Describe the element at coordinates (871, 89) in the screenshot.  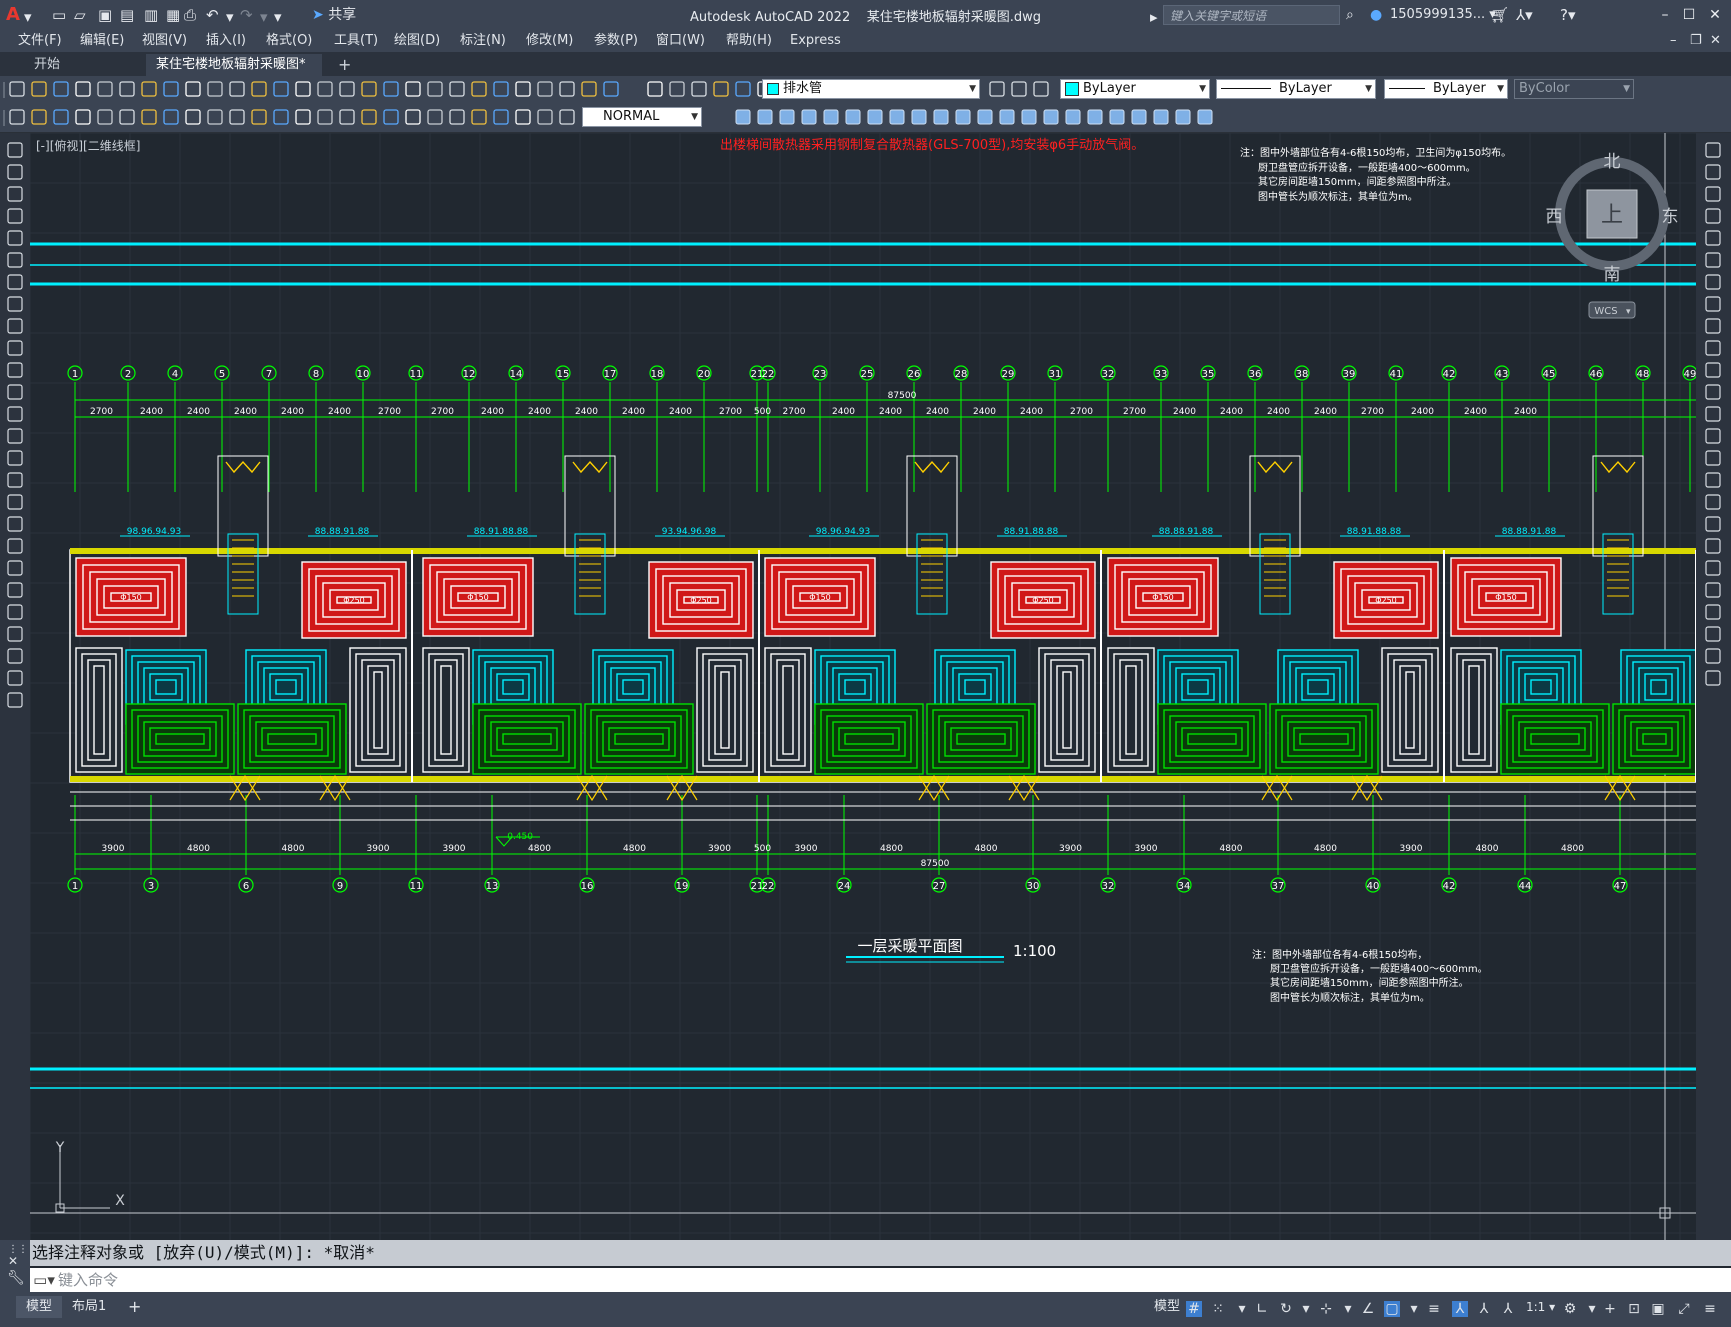
I see `layer-dropdown: 排水管 ▼` at that location.